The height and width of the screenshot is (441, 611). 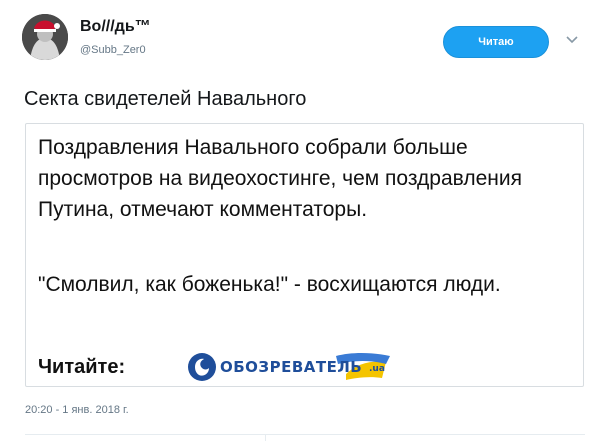 I want to click on divider, so click(x=305, y=434).